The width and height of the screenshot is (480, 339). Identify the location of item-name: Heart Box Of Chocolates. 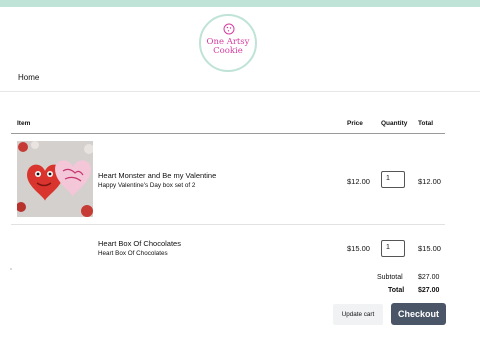
(139, 243).